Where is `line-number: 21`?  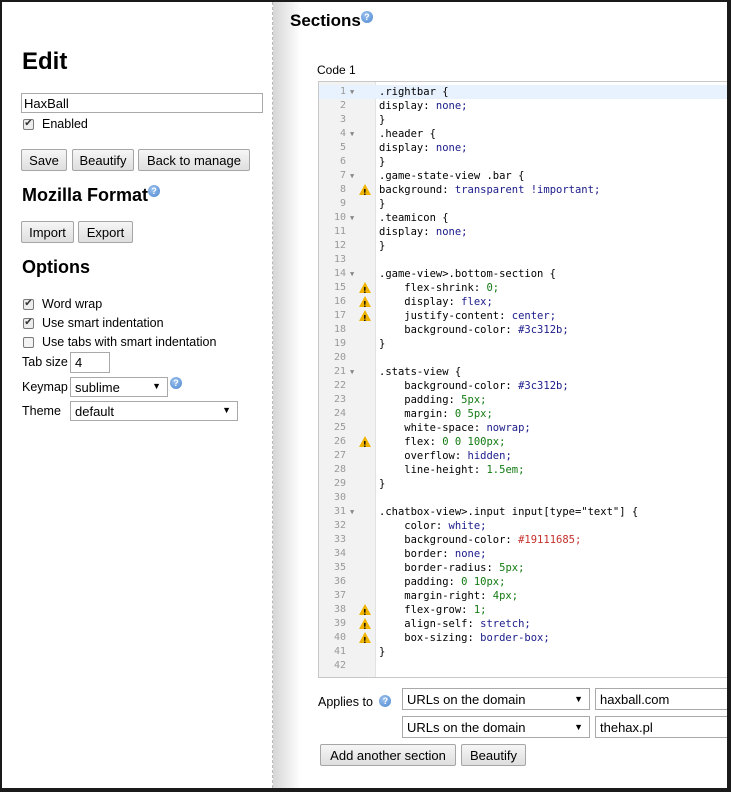 line-number: 21 is located at coordinates (339, 371).